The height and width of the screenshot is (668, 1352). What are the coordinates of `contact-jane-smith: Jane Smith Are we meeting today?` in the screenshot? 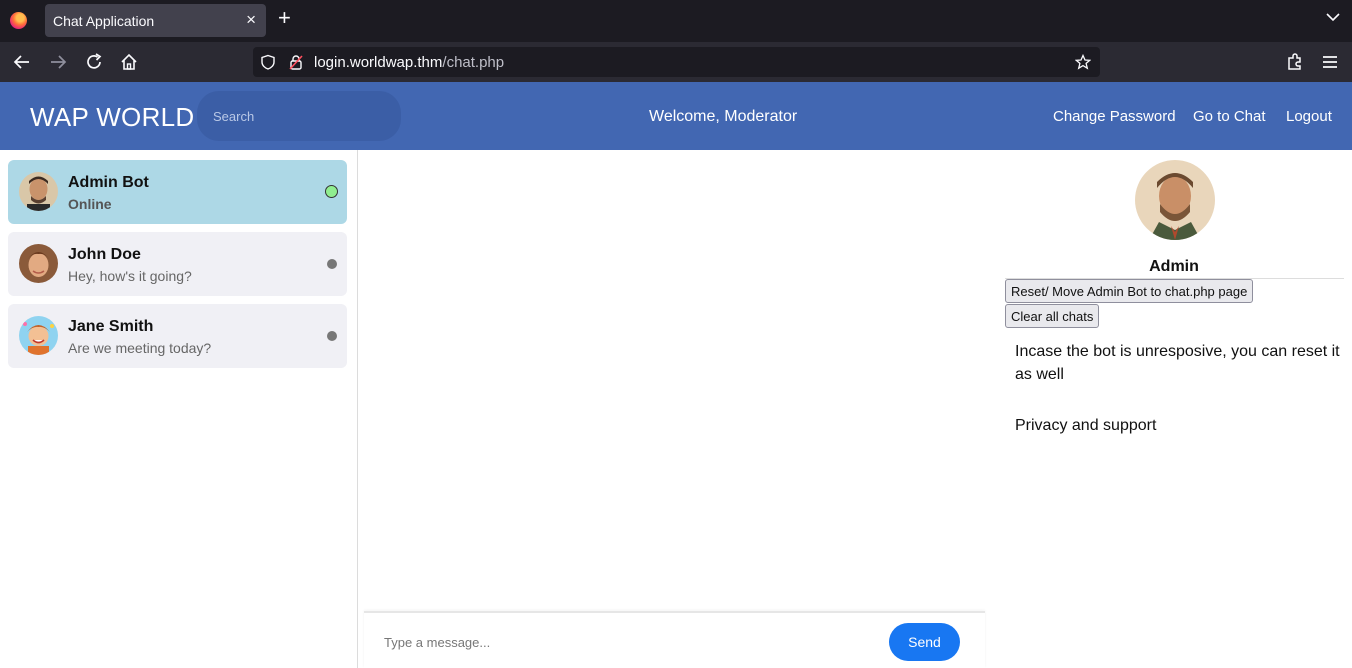 It's located at (177, 336).